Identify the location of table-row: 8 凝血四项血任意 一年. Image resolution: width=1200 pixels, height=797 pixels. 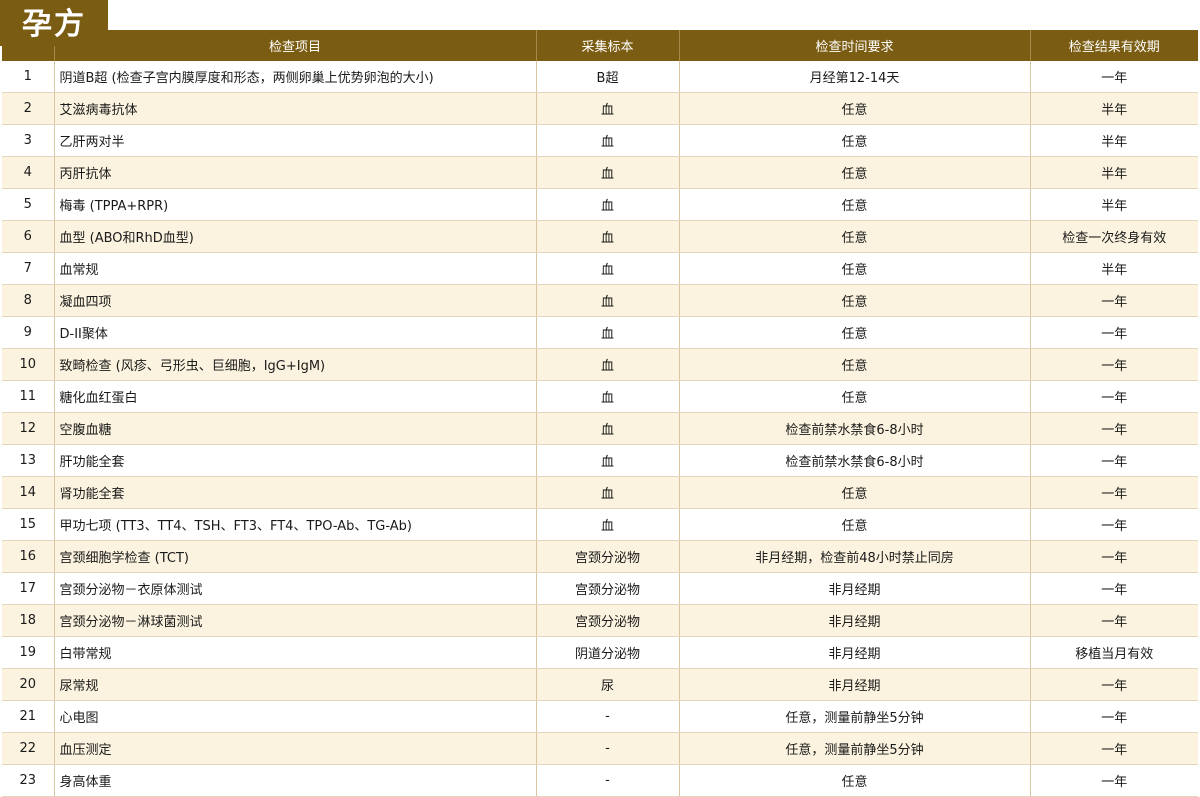
(600, 300).